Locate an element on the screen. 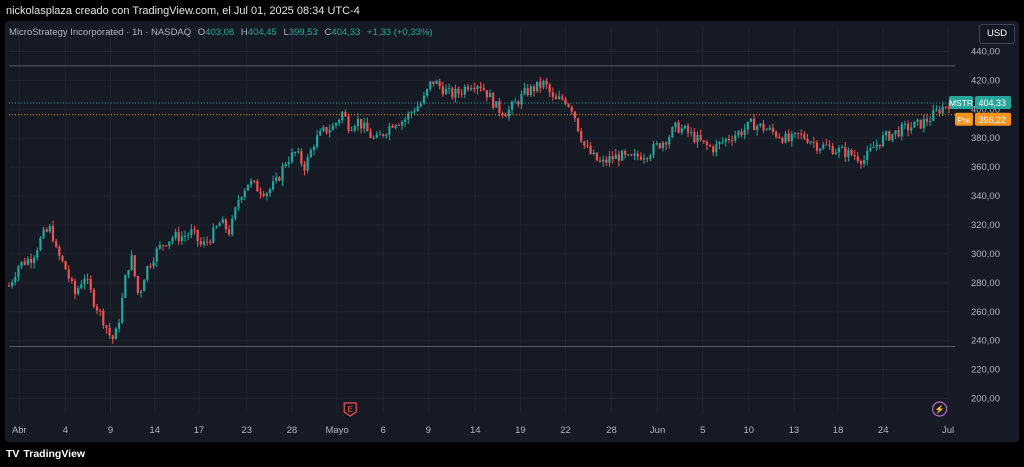  x-tick-label: 13 is located at coordinates (794, 430).